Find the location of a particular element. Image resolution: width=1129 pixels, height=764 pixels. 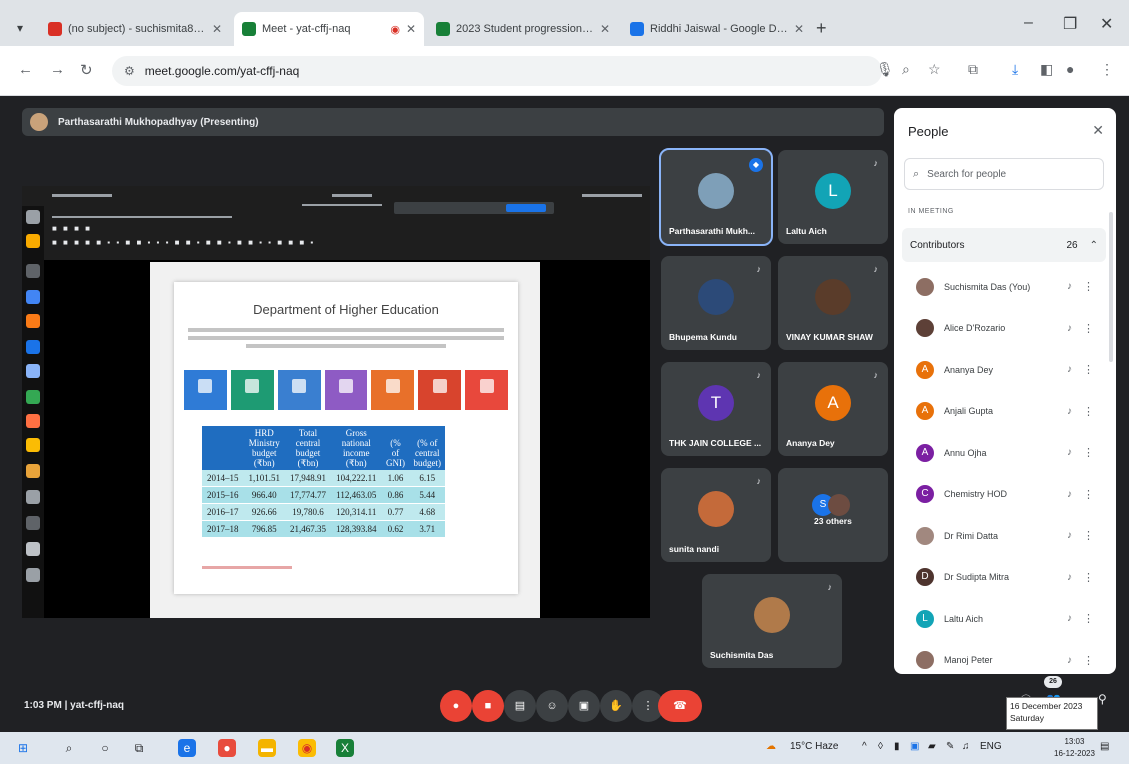

forward-icon: → is located at coordinates (57, 69).